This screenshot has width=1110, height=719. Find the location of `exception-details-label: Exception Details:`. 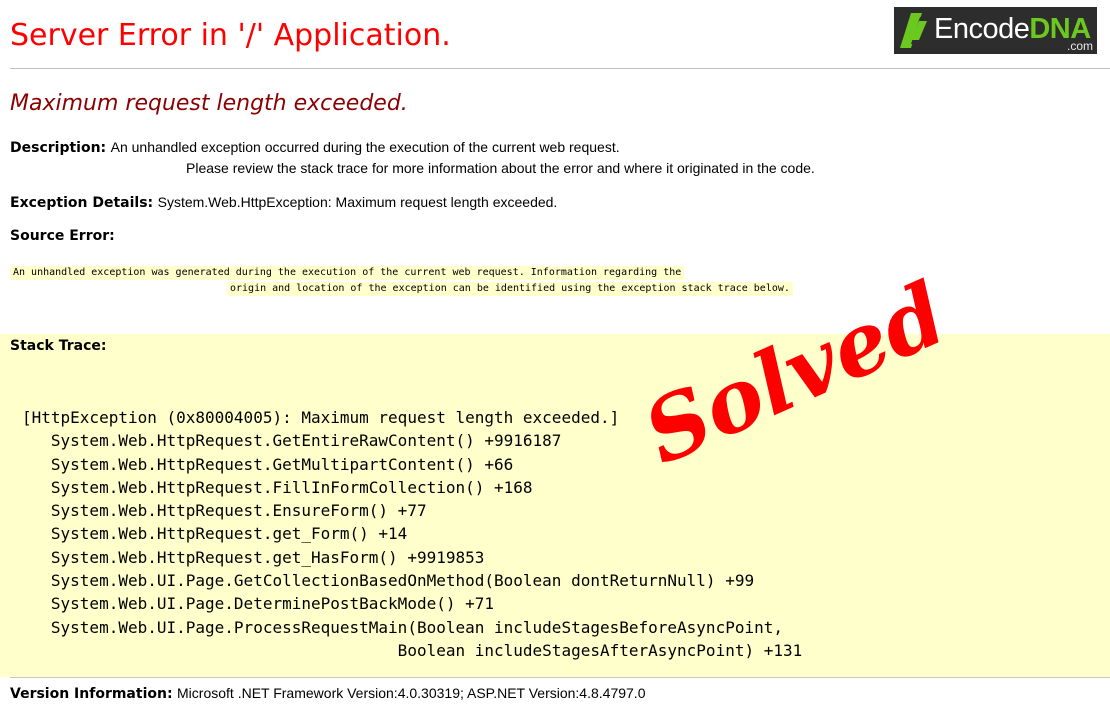

exception-details-label: Exception Details: is located at coordinates (82, 203).